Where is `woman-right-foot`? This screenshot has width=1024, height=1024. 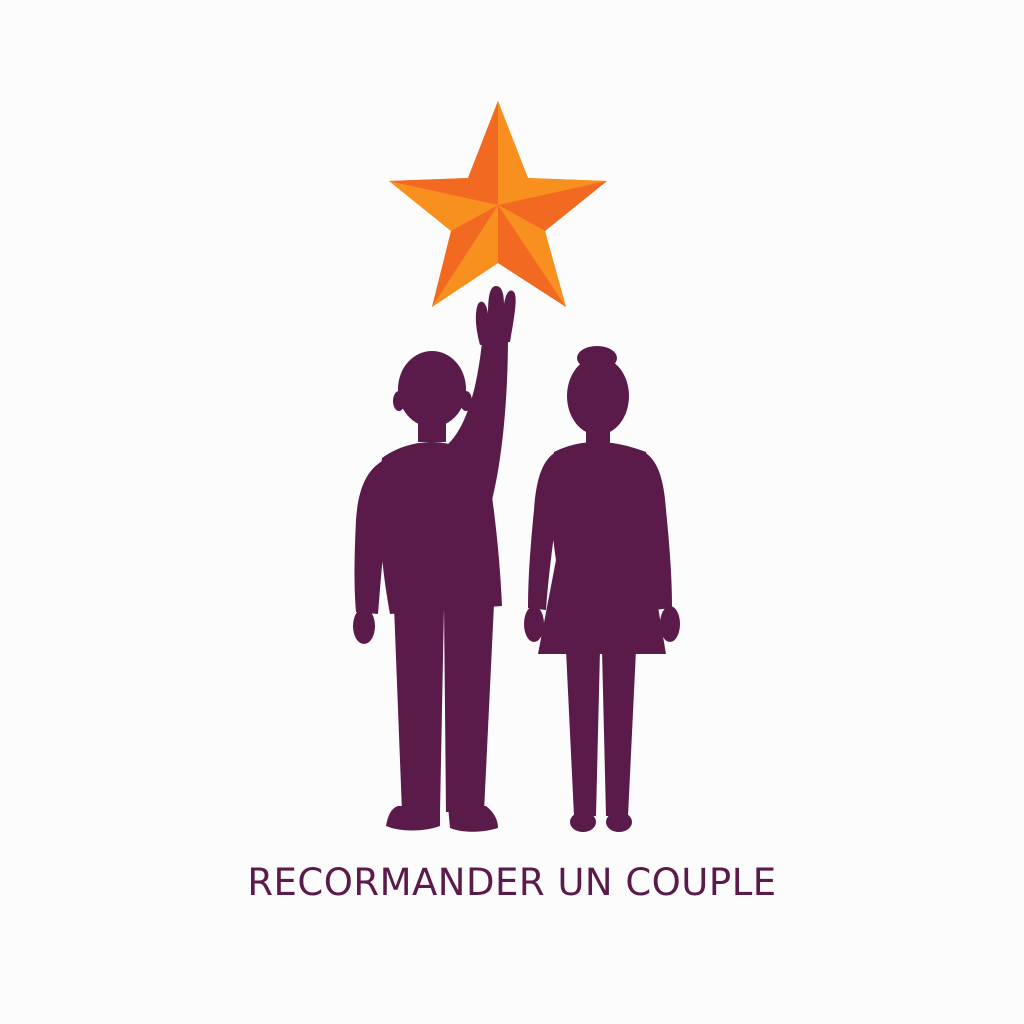 woman-right-foot is located at coordinates (619, 822).